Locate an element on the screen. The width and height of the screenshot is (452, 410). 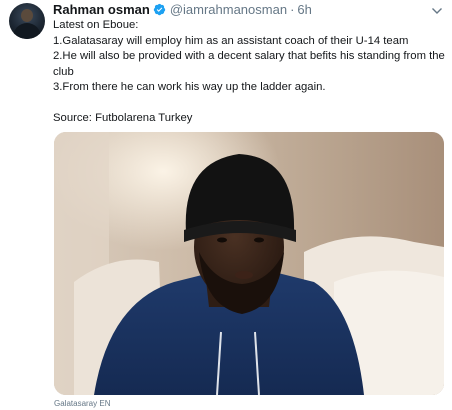
tweet-line: Source: Futbolarena Turkey is located at coordinates (123, 117).